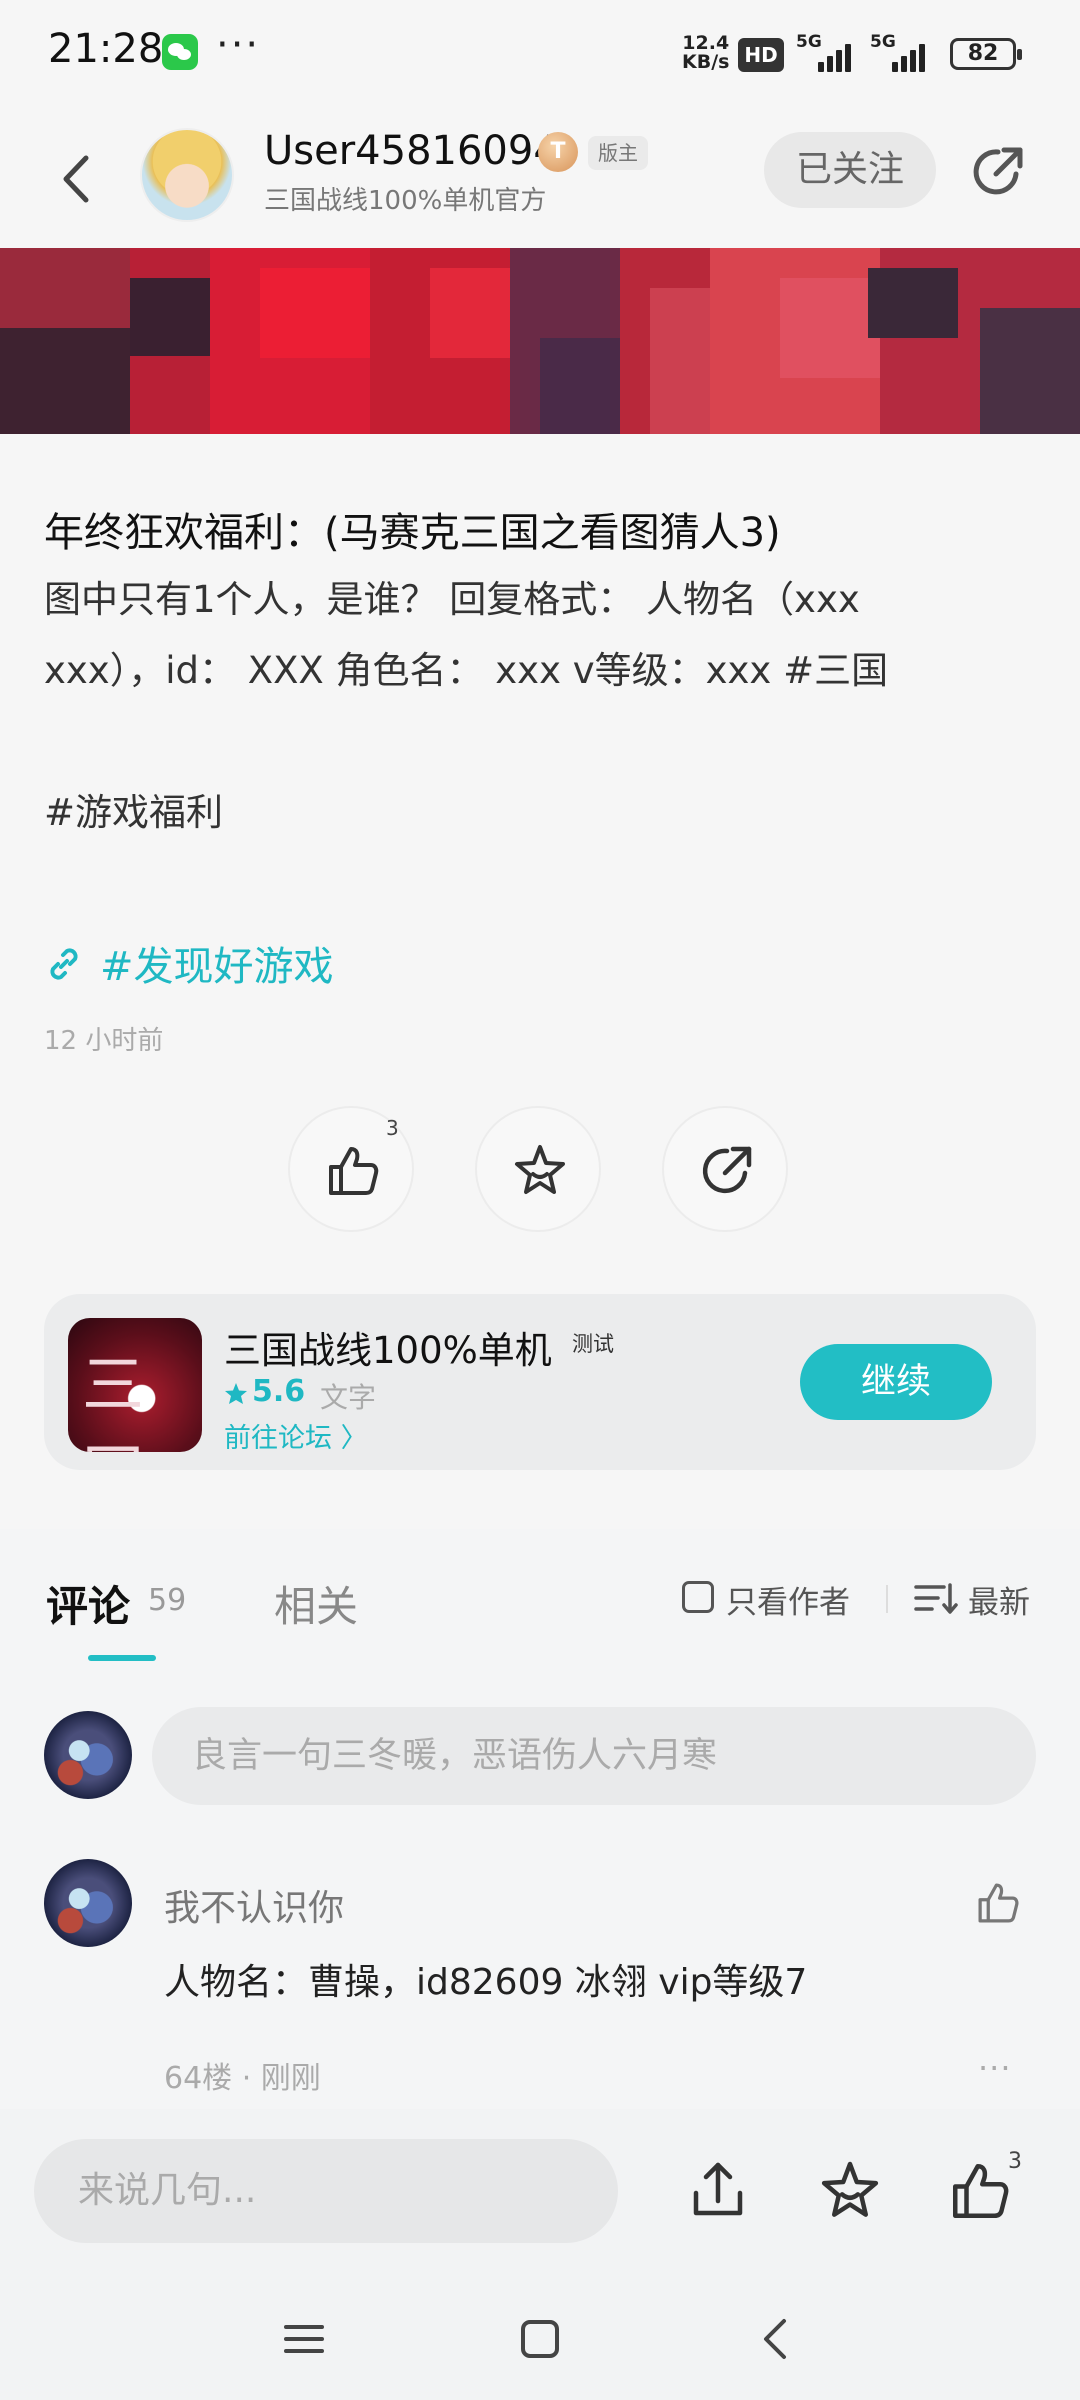 The image size is (1080, 2400). I want to click on more-options-icon: ···, so click(995, 2068).